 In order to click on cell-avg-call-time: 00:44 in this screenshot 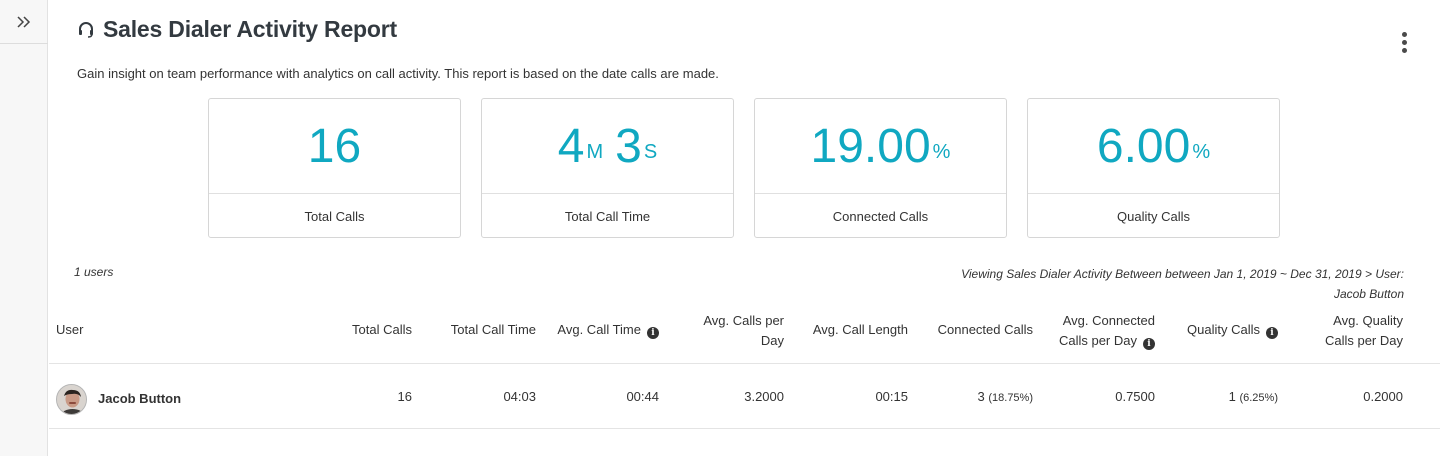, I will do `click(642, 396)`.